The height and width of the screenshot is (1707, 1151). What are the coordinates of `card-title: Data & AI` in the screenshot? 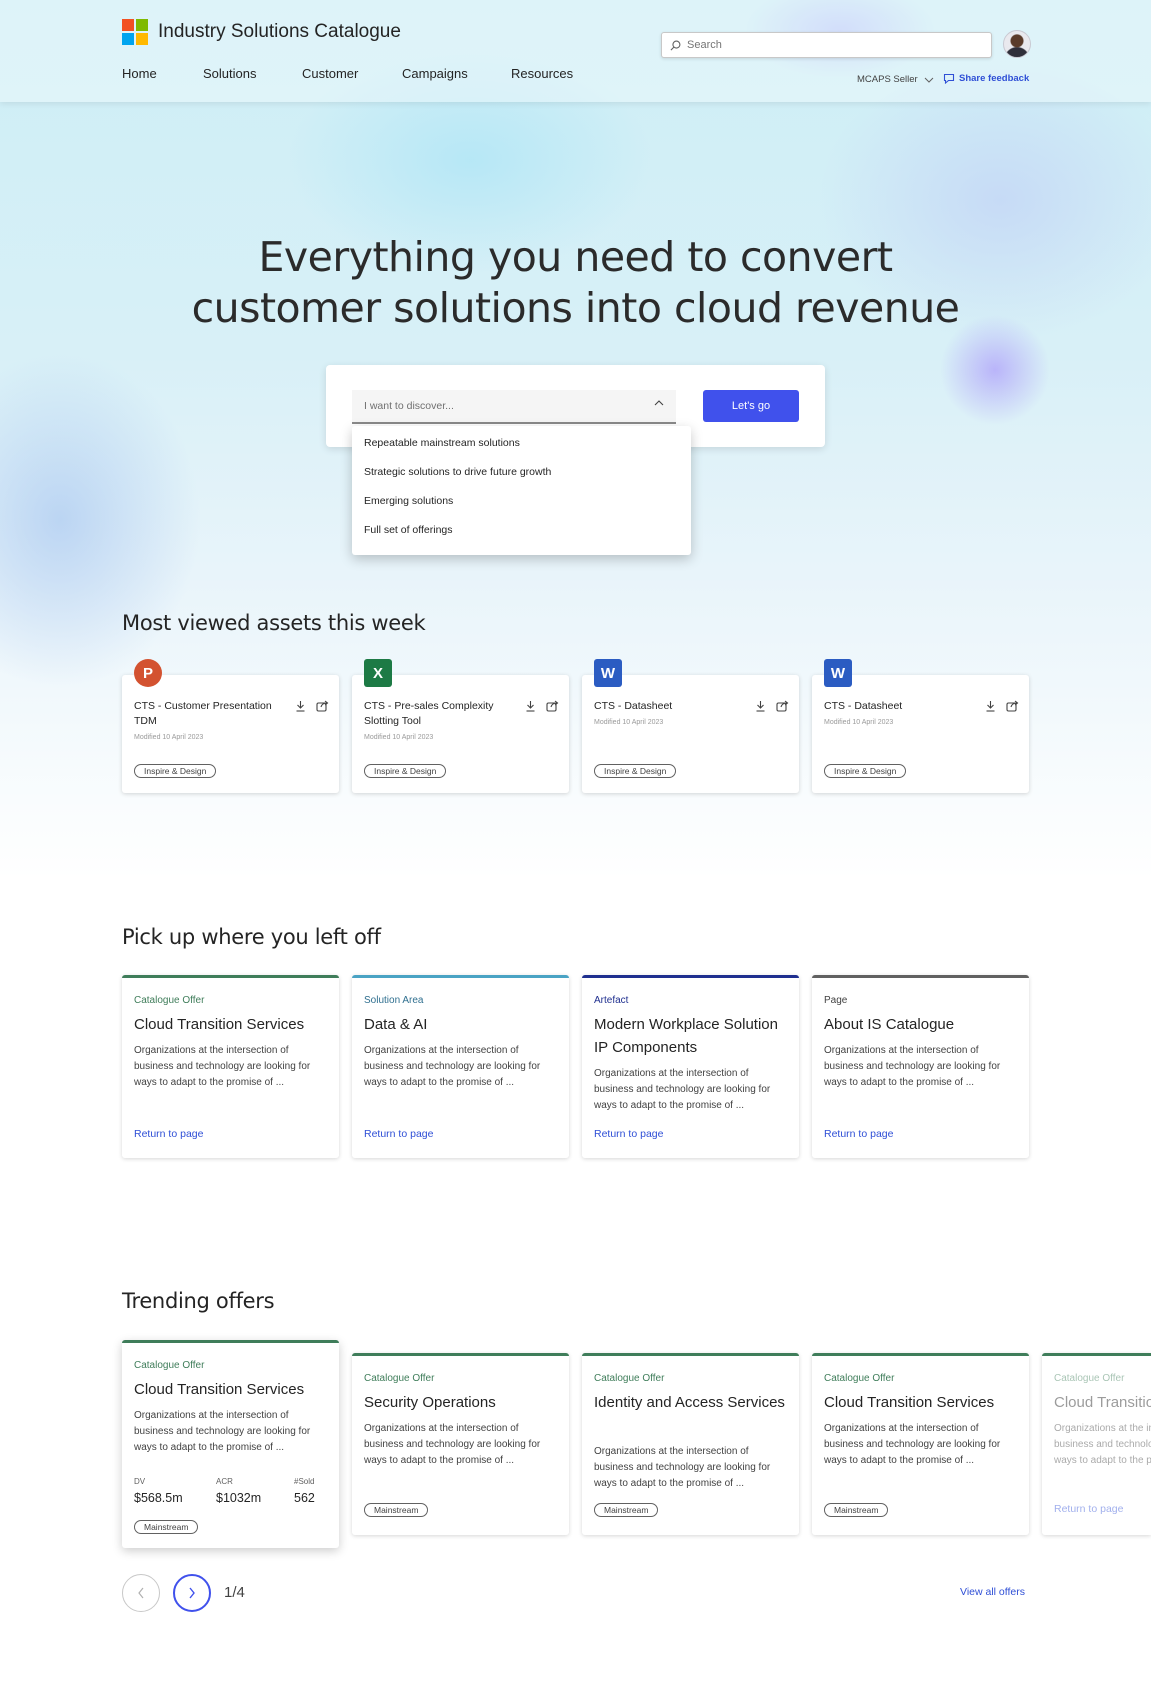 It's located at (396, 1024).